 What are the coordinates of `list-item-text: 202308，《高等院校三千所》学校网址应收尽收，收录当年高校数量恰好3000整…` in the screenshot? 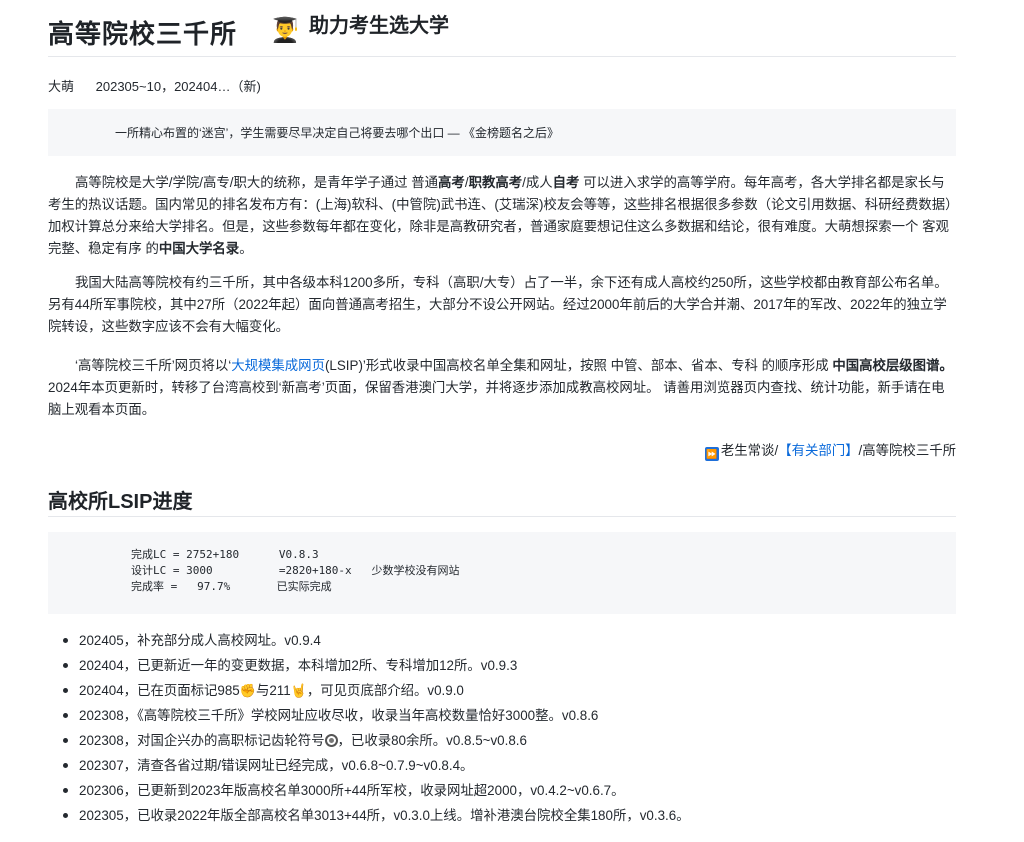 It's located at (339, 715).